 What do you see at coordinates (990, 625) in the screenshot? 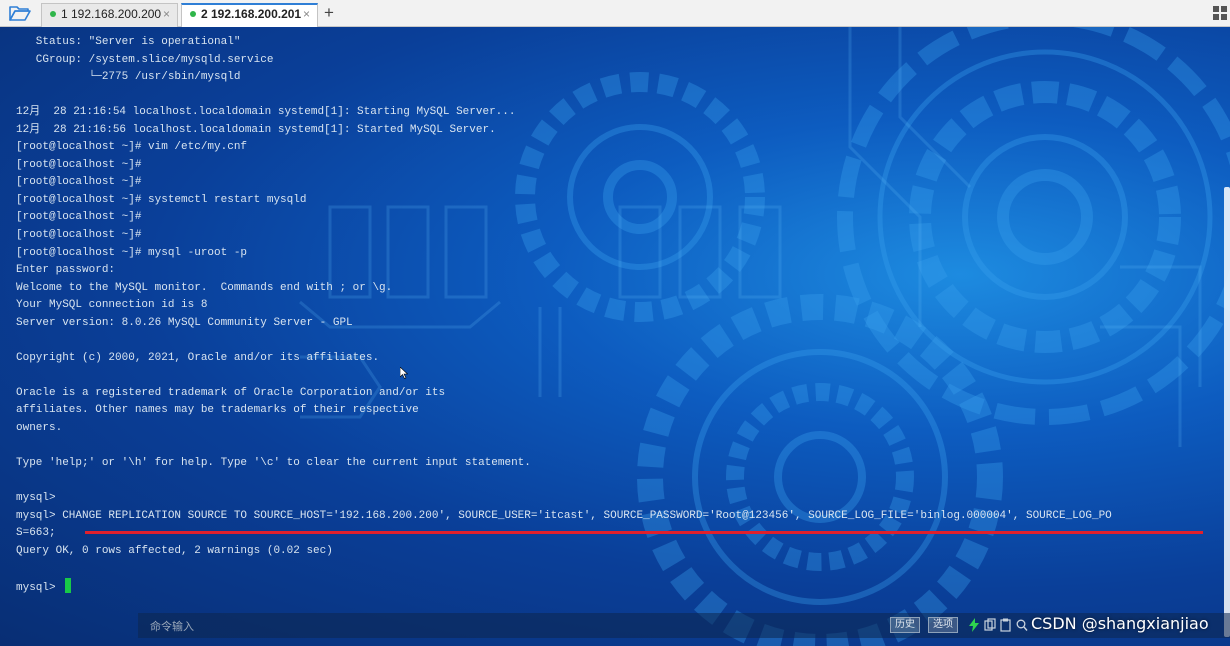
I see `copy-icon` at bounding box center [990, 625].